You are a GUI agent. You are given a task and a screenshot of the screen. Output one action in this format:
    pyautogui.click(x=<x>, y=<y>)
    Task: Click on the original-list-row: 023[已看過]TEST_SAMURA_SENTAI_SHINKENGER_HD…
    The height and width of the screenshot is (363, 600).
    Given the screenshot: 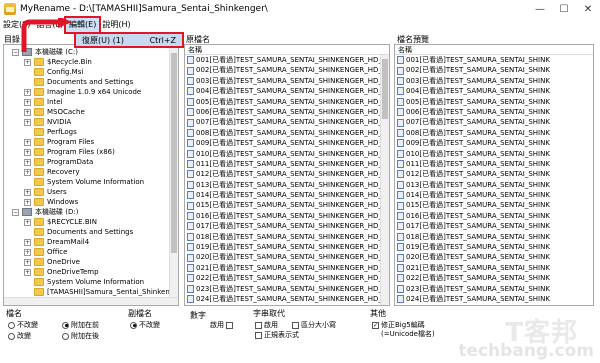 What is the action you would take?
    pyautogui.click(x=287, y=289)
    